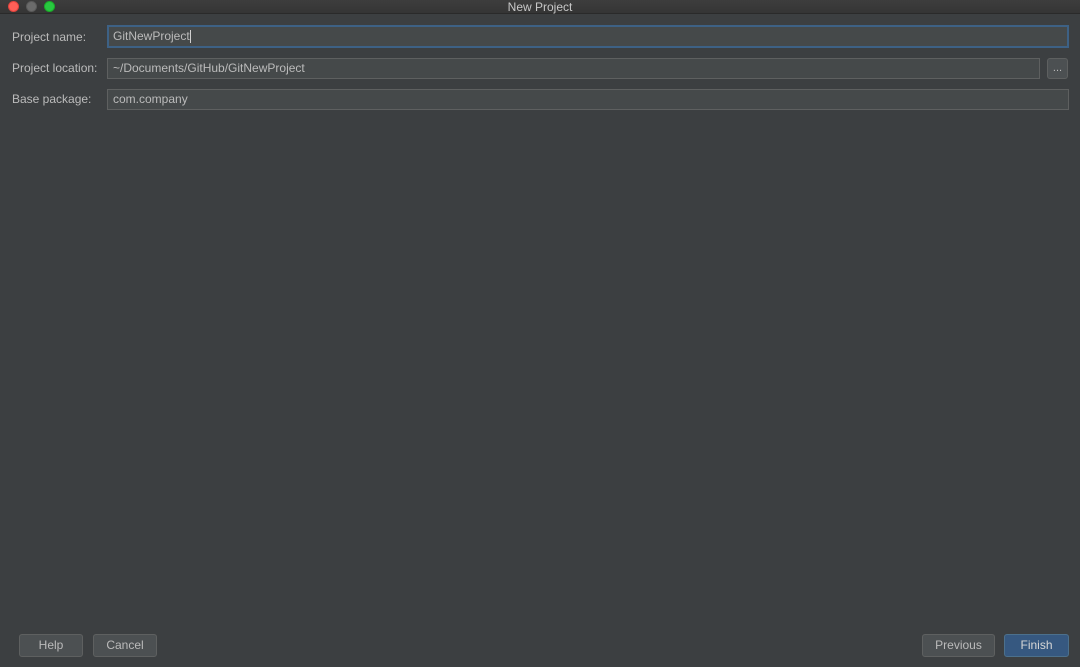 The image size is (1080, 667). What do you see at coordinates (190, 37) in the screenshot?
I see `text-caret` at bounding box center [190, 37].